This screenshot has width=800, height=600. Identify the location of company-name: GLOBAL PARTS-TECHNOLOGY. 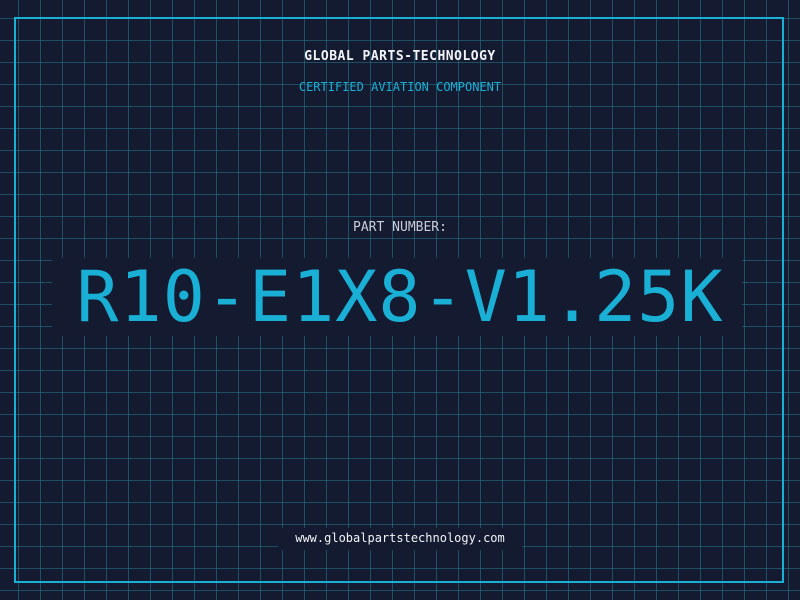
(400, 56).